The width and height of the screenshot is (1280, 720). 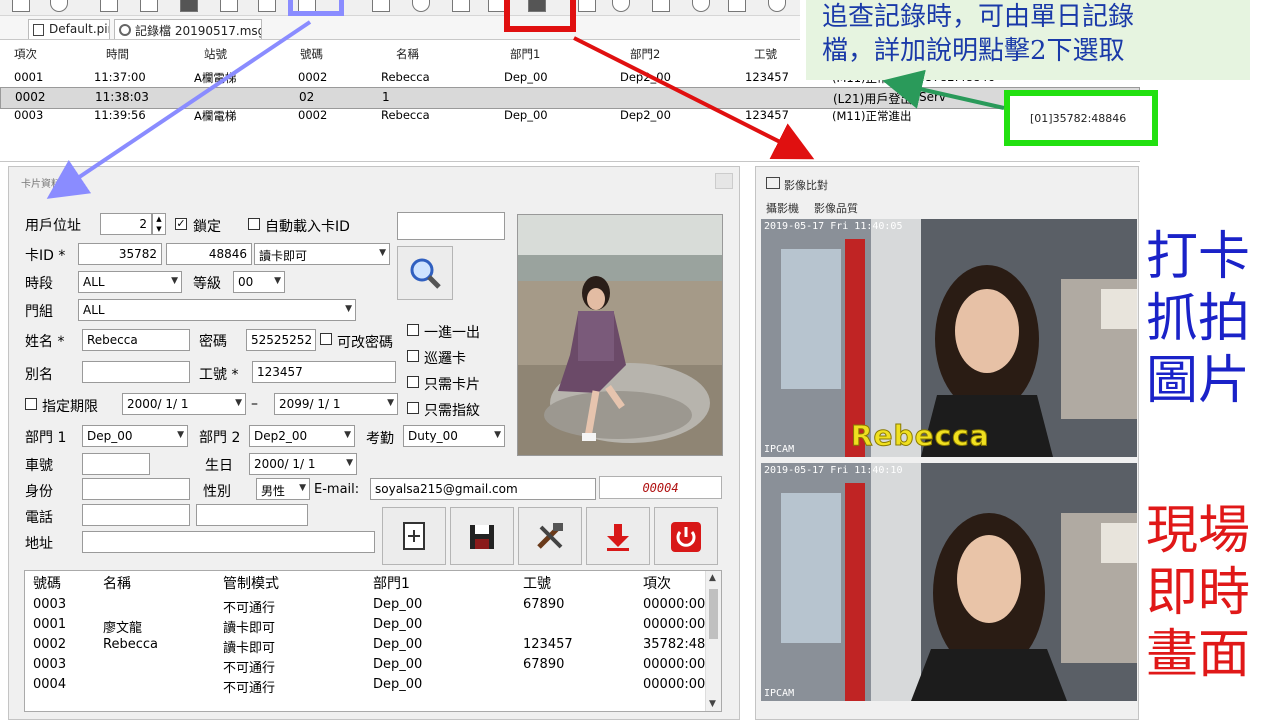 What do you see at coordinates (454, 436) in the screenshot?
I see `attendance-select: Duty_00 ▼` at bounding box center [454, 436].